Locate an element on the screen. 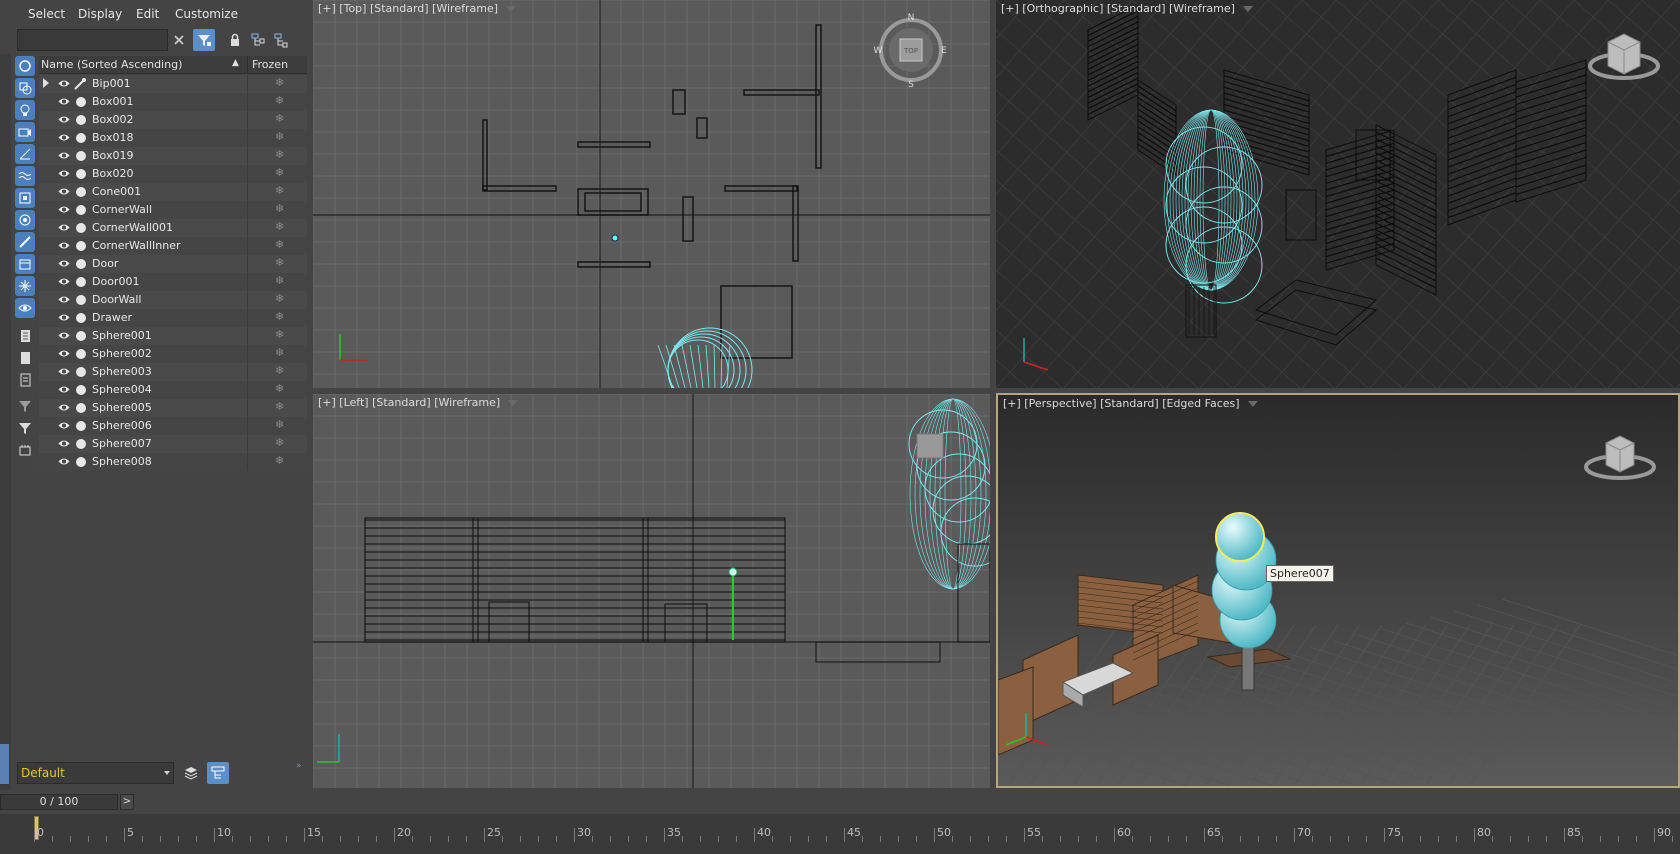 The width and height of the screenshot is (1680, 854). list-item: CornerWall001 ❄ is located at coordinates (173, 228).